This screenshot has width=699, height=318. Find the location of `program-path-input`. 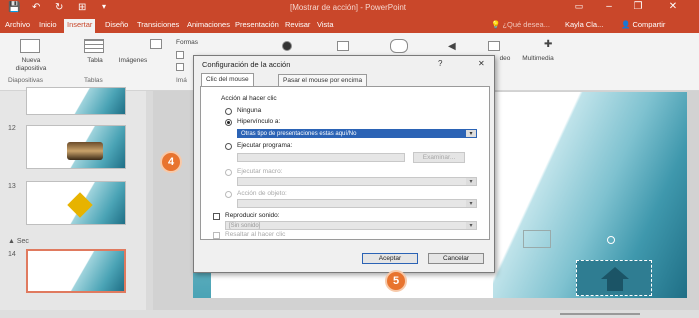

program-path-input is located at coordinates (321, 157).